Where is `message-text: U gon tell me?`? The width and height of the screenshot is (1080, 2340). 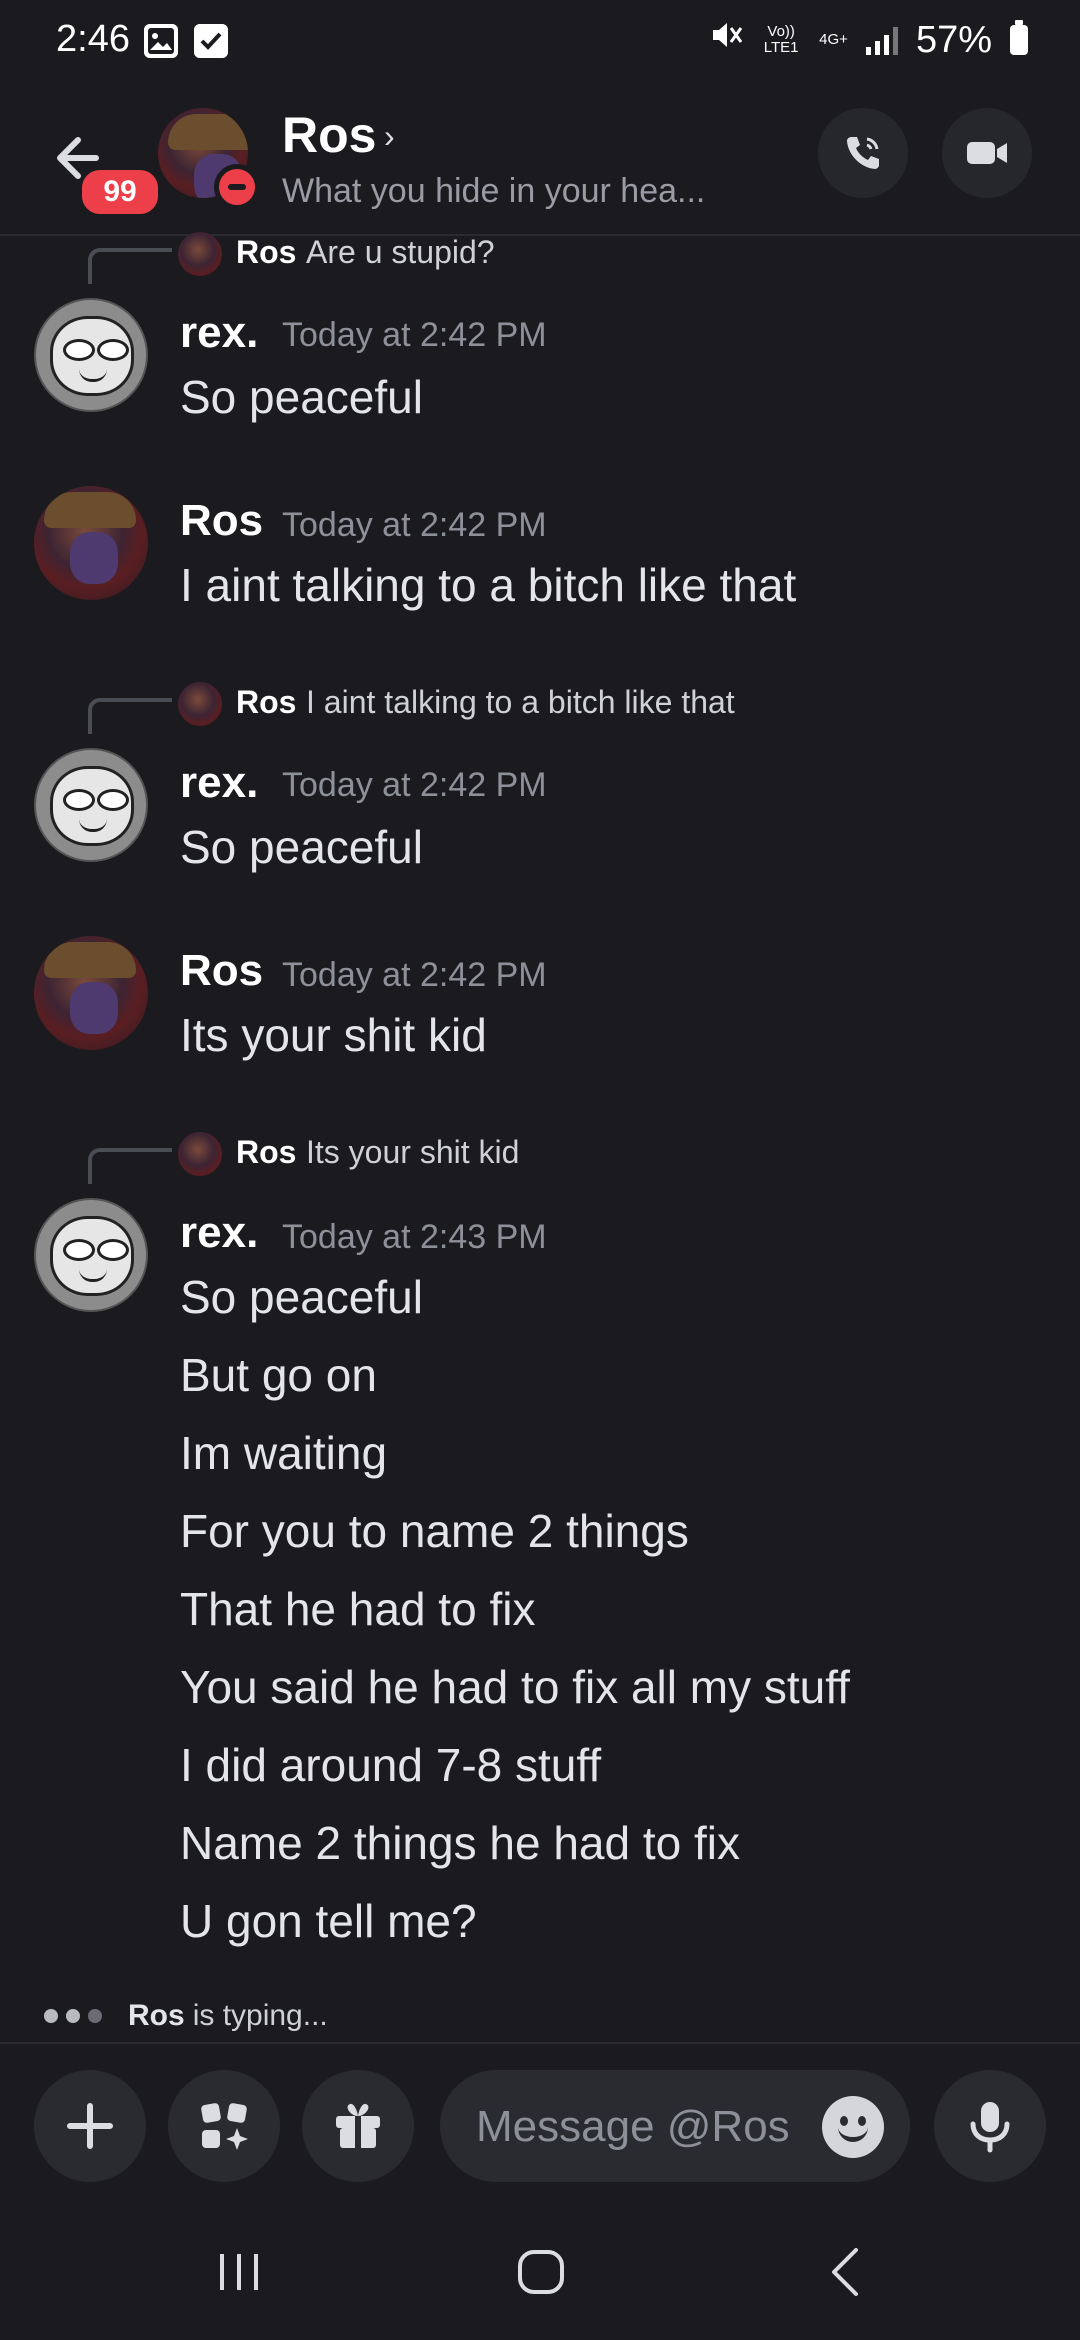
message-text: U gon tell me? is located at coordinates (328, 1921).